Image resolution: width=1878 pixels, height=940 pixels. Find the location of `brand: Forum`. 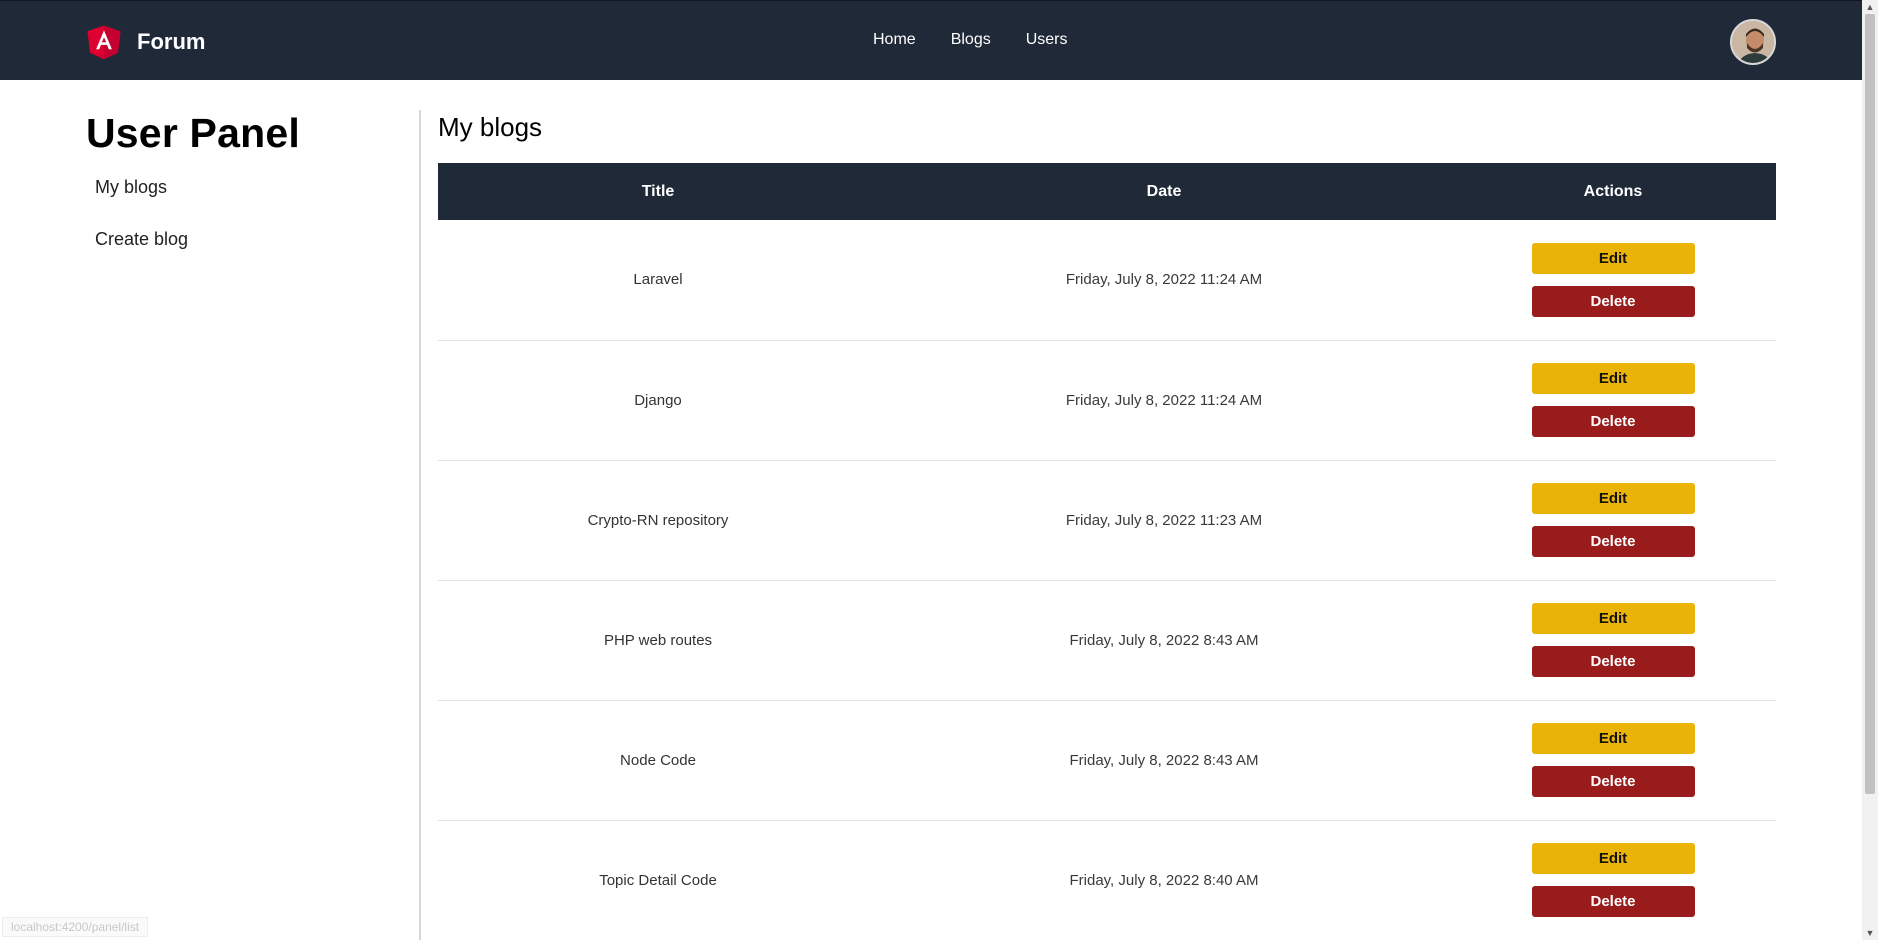

brand: Forum is located at coordinates (145, 42).